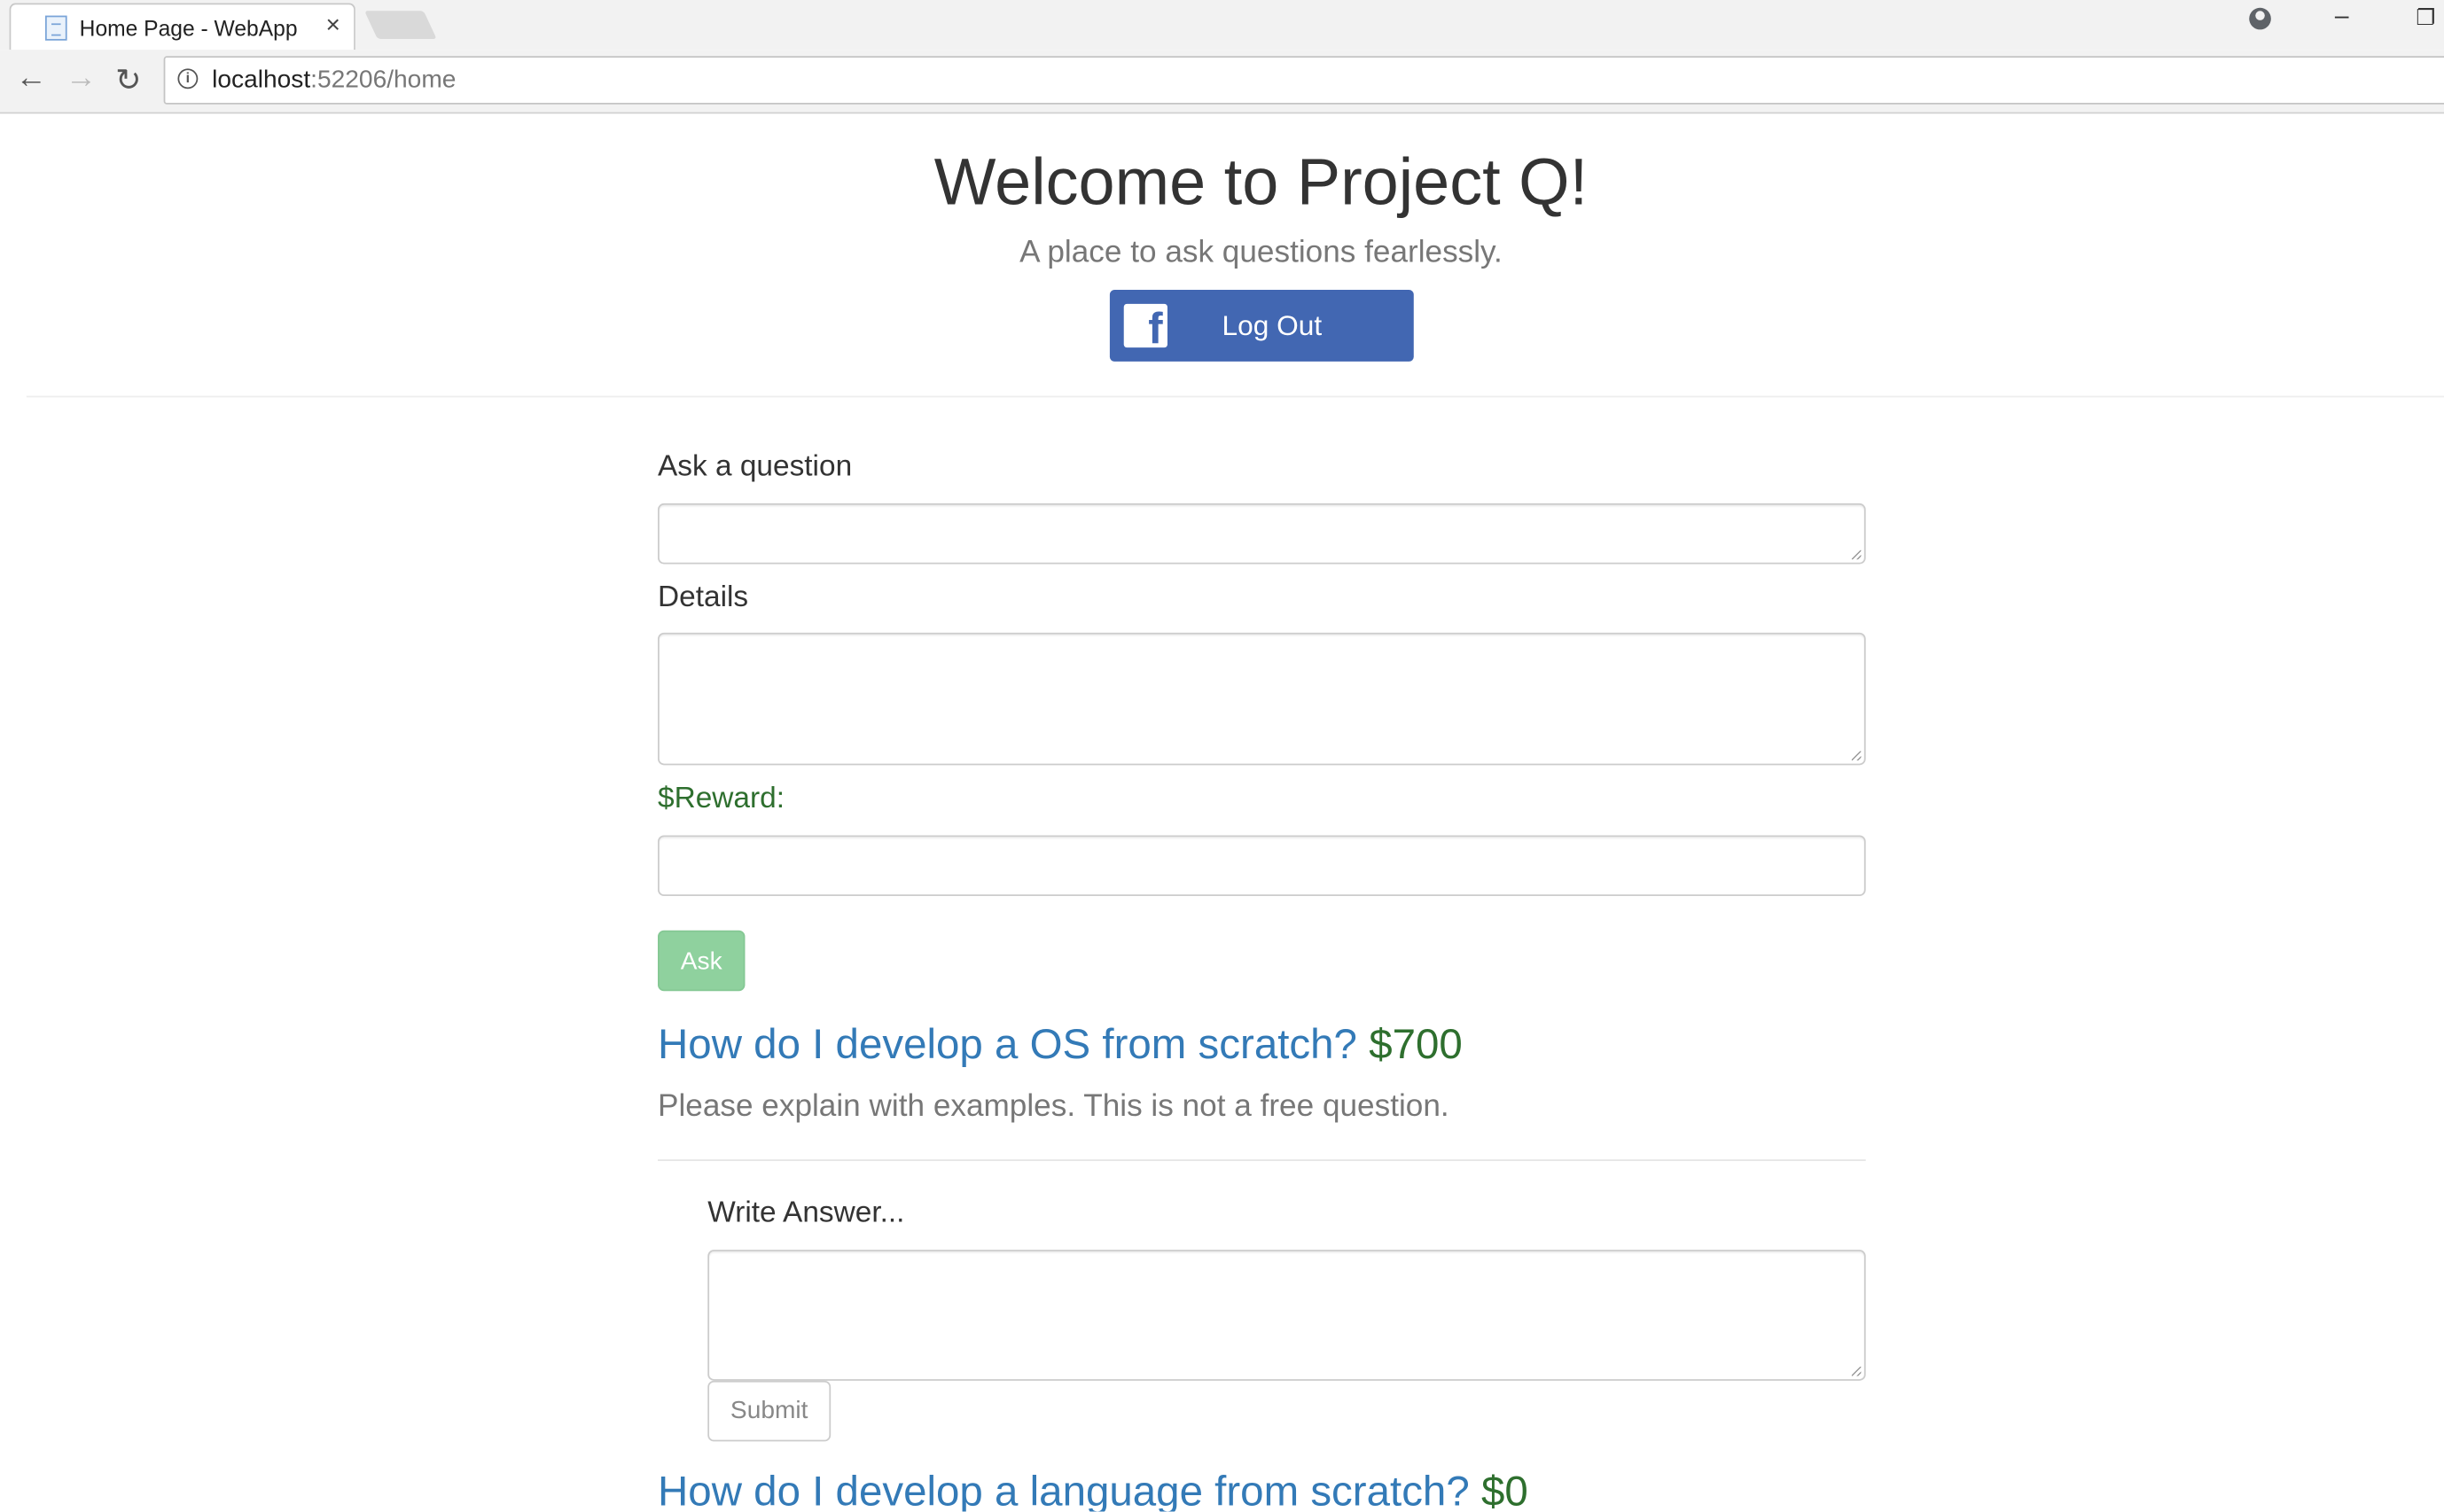 The width and height of the screenshot is (2444, 1512). What do you see at coordinates (32, 79) in the screenshot?
I see `back-arrow-icon: ←` at bounding box center [32, 79].